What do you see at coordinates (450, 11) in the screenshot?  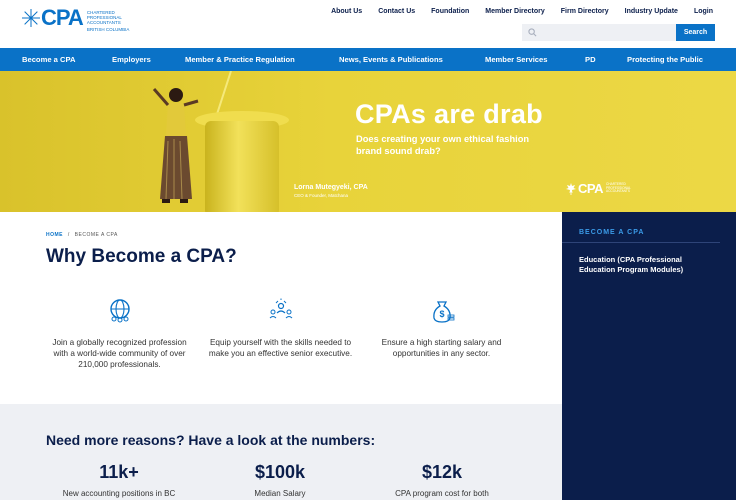 I see `link-foundation: Foundation` at bounding box center [450, 11].